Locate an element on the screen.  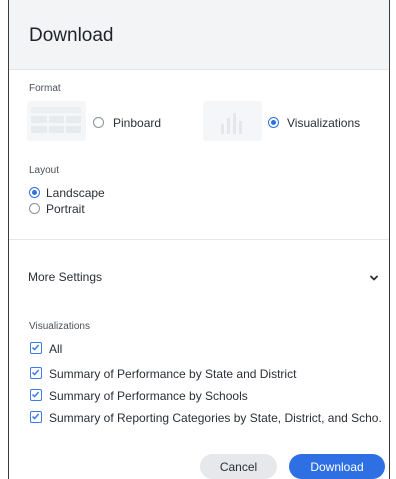
section-divider is located at coordinates (199, 239).